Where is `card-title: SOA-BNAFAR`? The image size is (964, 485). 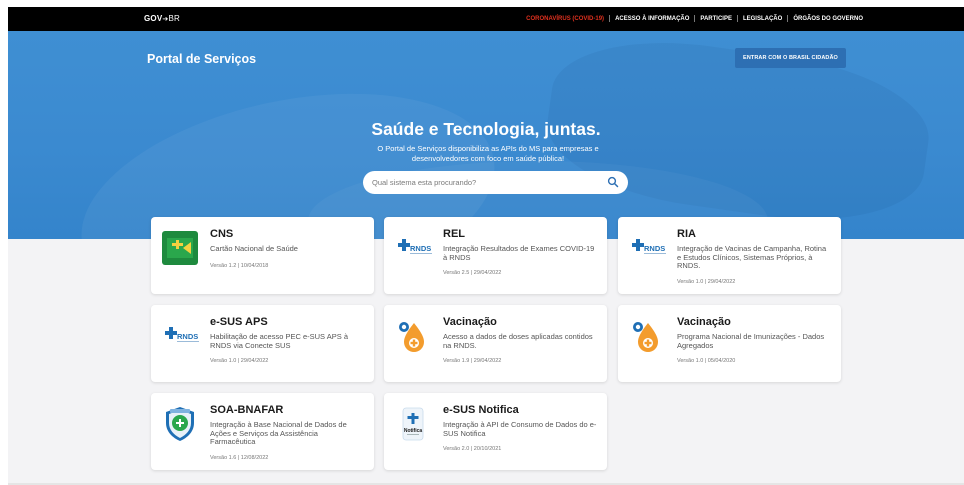 card-title: SOA-BNAFAR is located at coordinates (247, 410).